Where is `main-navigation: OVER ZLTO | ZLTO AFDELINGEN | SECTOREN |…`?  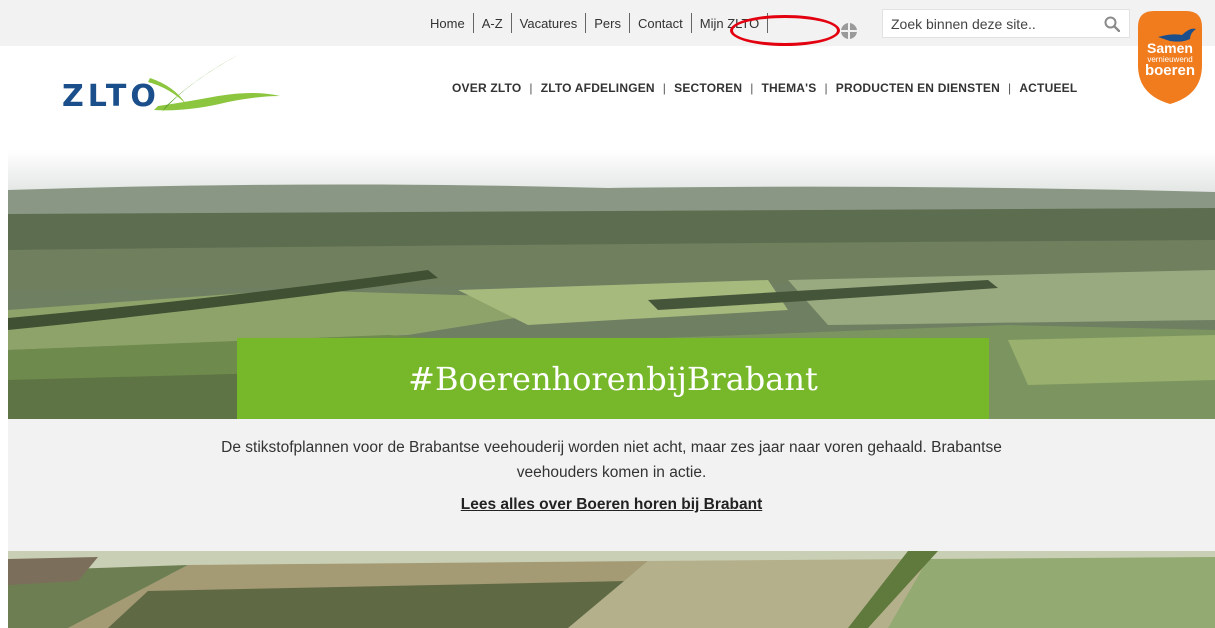 main-navigation: OVER ZLTO | ZLTO AFDELINGEN | SECTOREN |… is located at coordinates (764, 88).